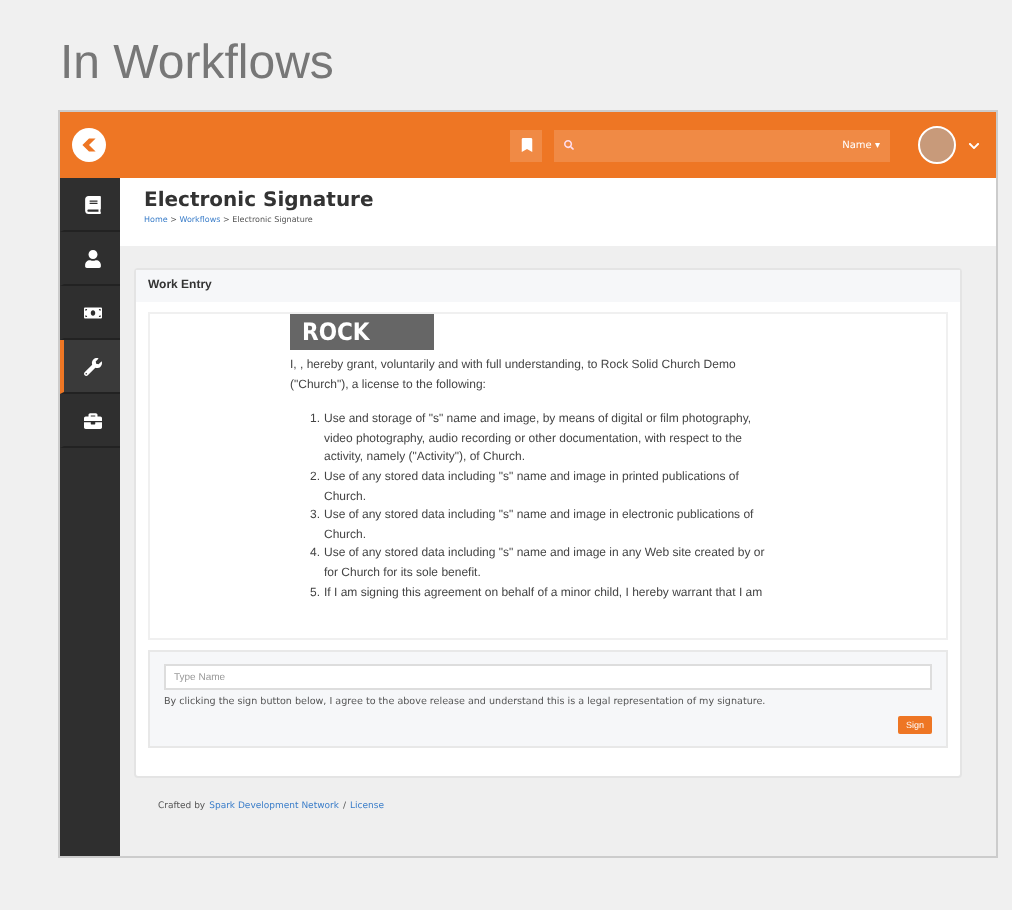  I want to click on wrench-icon, so click(92, 366).